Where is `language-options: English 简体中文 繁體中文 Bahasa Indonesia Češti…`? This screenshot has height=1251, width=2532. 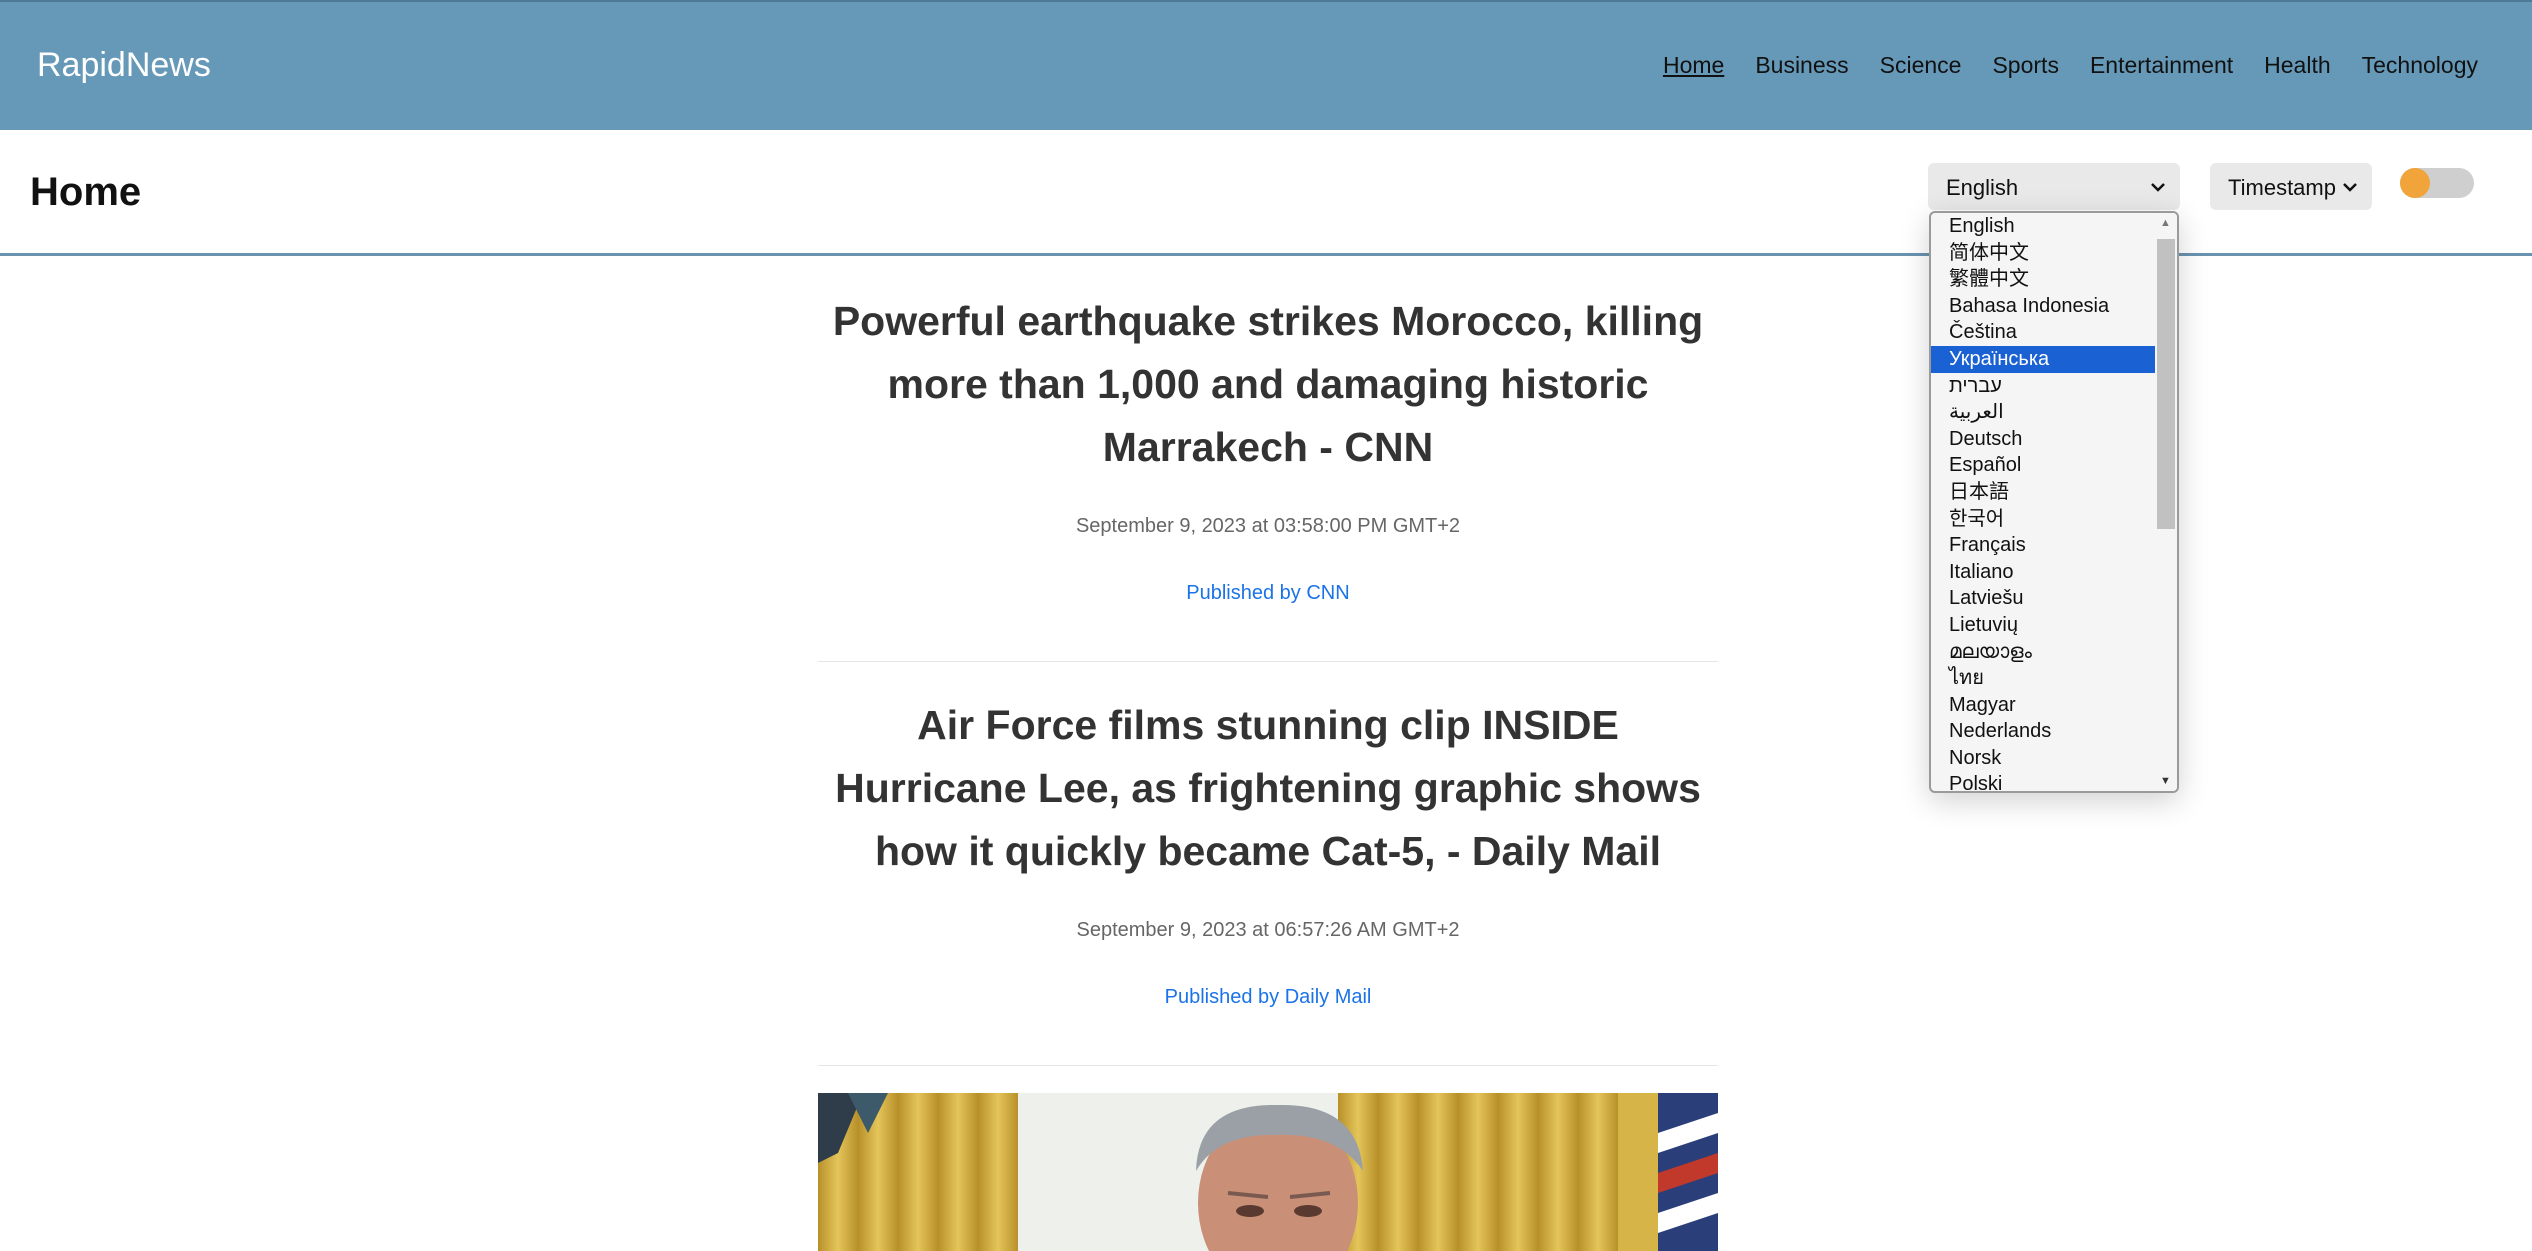 language-options: English 简体中文 繁體中文 Bahasa Indonesia Češti… is located at coordinates (2044, 502).